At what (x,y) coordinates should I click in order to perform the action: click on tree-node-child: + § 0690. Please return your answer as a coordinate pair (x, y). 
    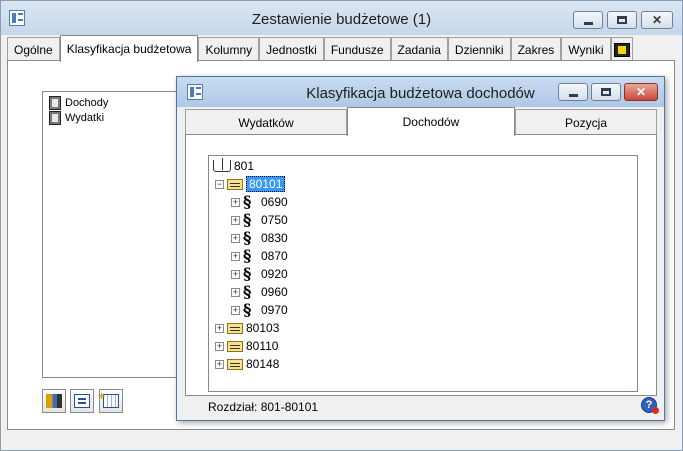
    Looking at the image, I should click on (259, 202).